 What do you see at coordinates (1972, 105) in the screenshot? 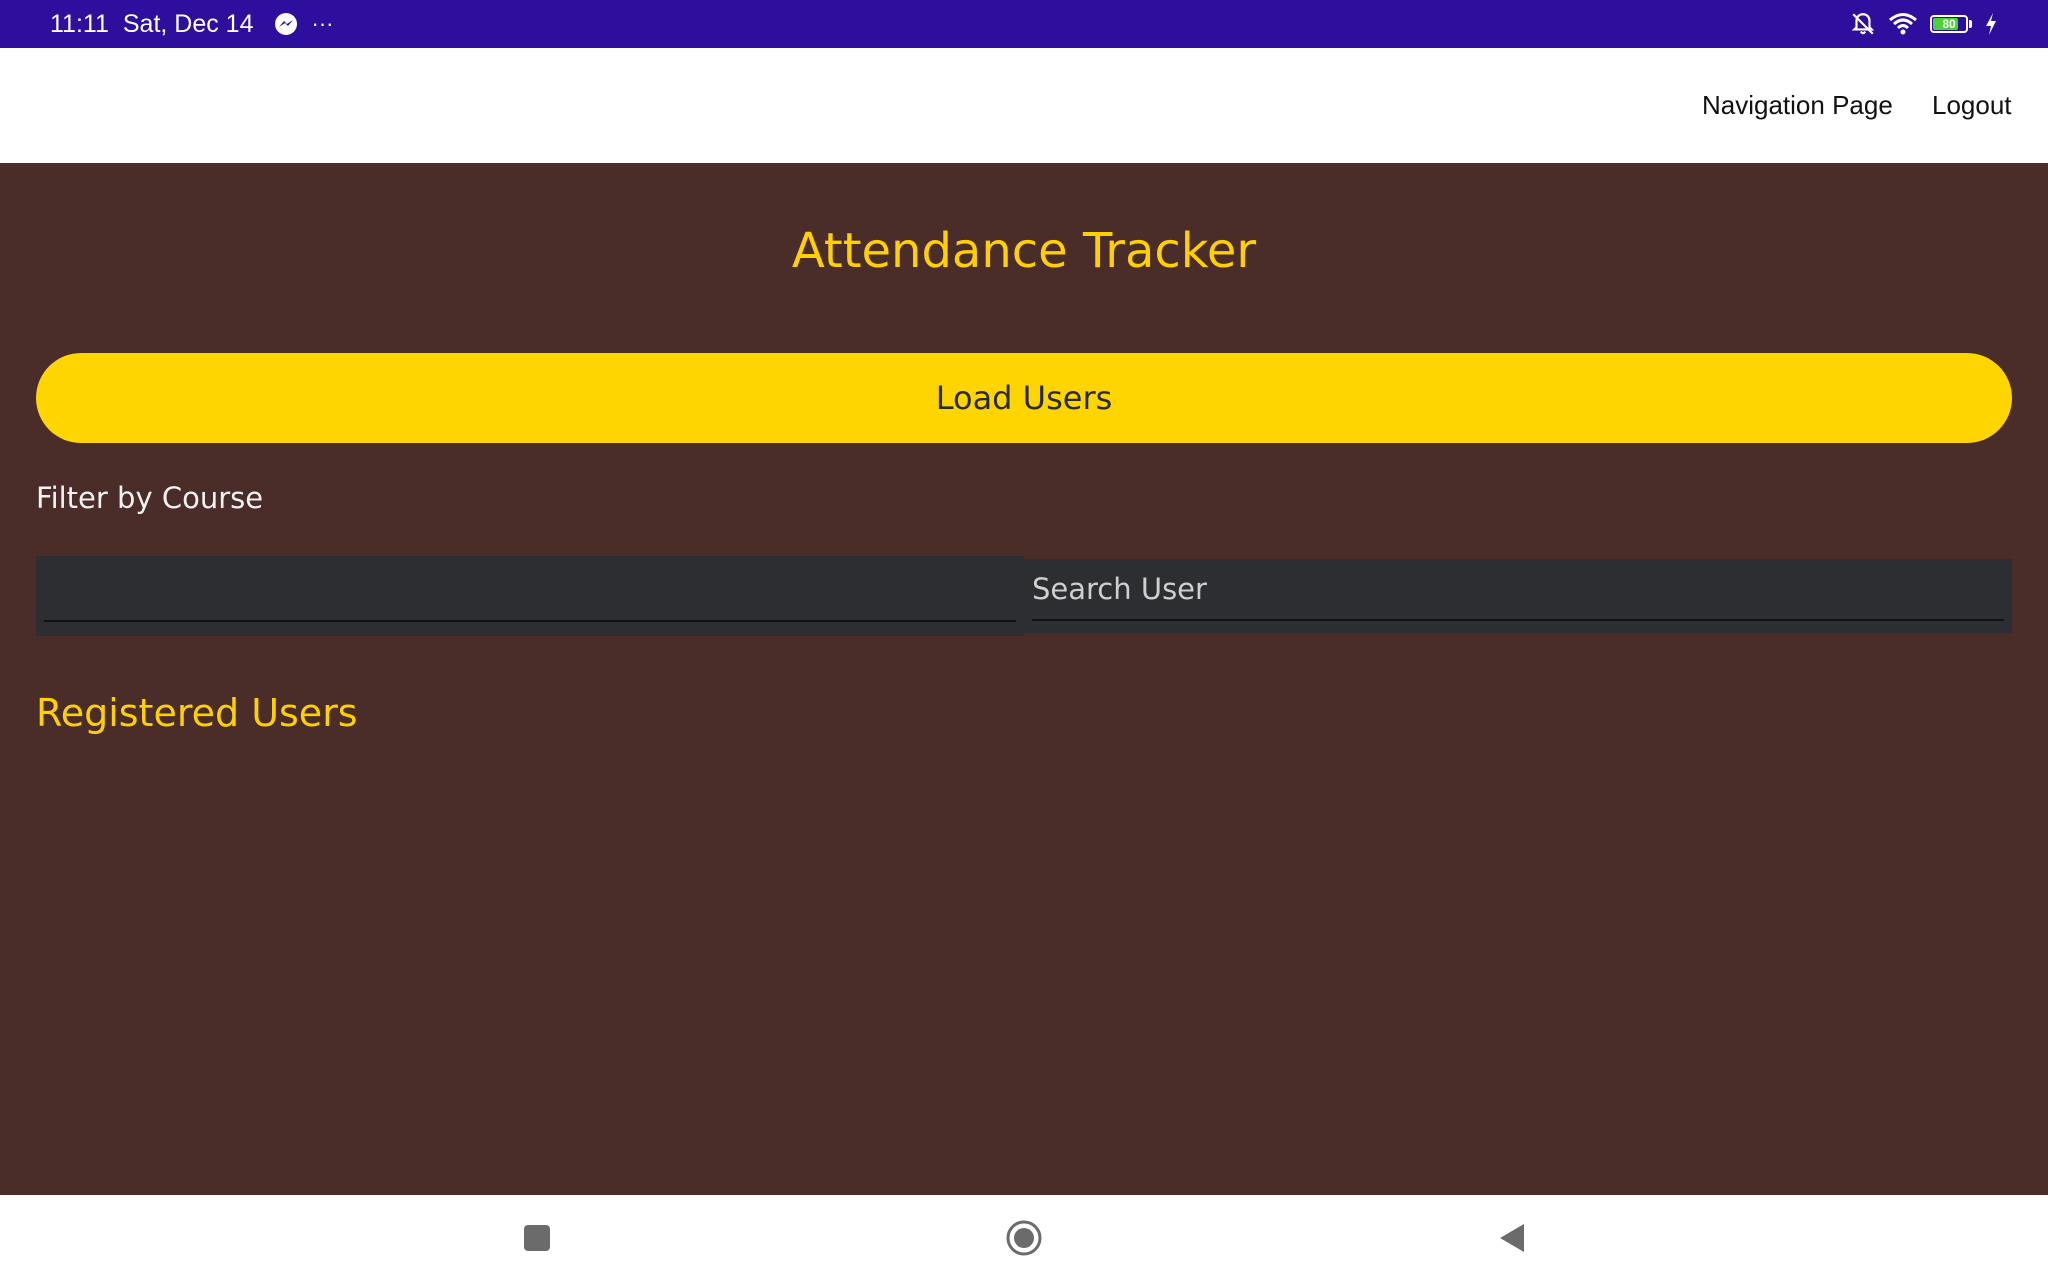
I see `logout-link: Logout` at bounding box center [1972, 105].